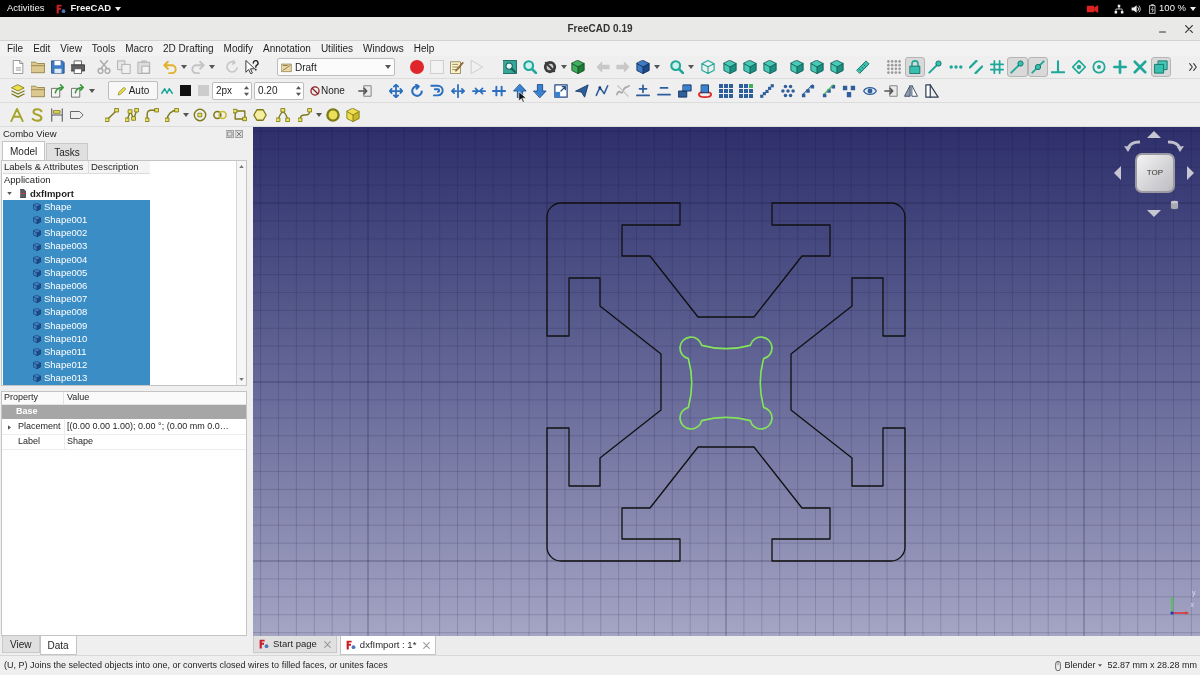  Describe the element at coordinates (76, 339) in the screenshot. I see `tree-item: Shape010` at that location.